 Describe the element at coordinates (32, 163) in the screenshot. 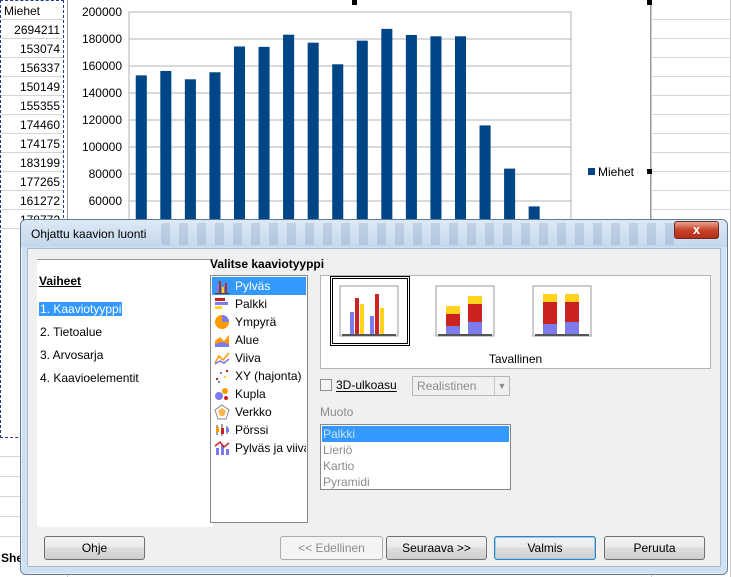

I see `data-cell: 183199` at that location.